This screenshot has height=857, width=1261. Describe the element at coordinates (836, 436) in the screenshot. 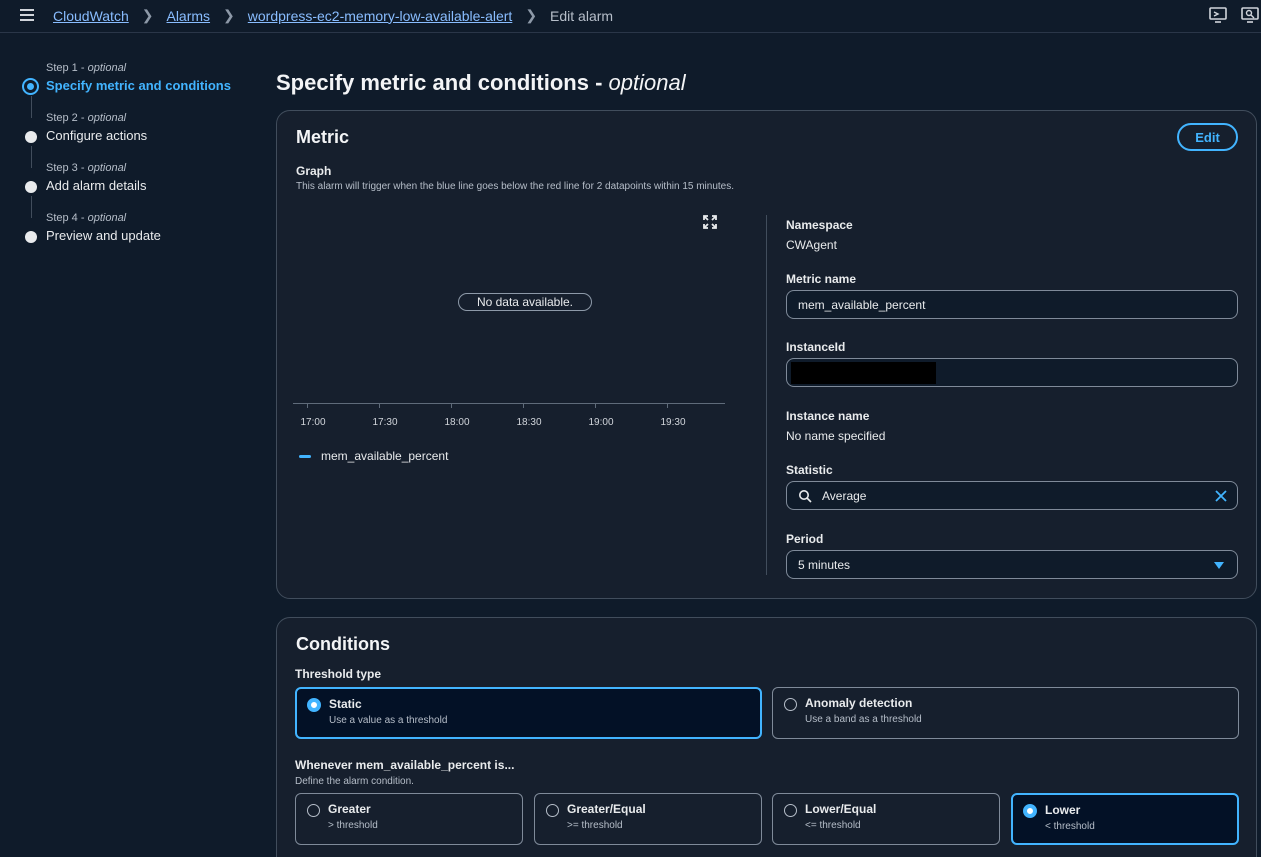

I see `instance-name-value: No name specified` at that location.